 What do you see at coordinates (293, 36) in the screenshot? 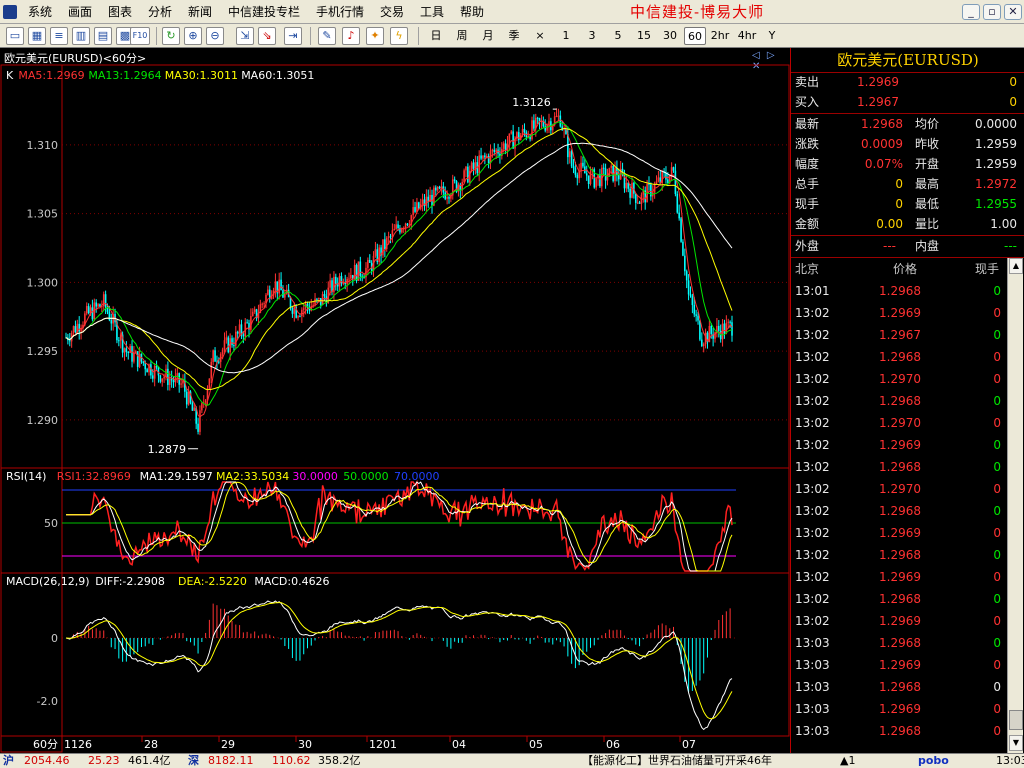
I see `import-icon: ⇥` at bounding box center [293, 36].